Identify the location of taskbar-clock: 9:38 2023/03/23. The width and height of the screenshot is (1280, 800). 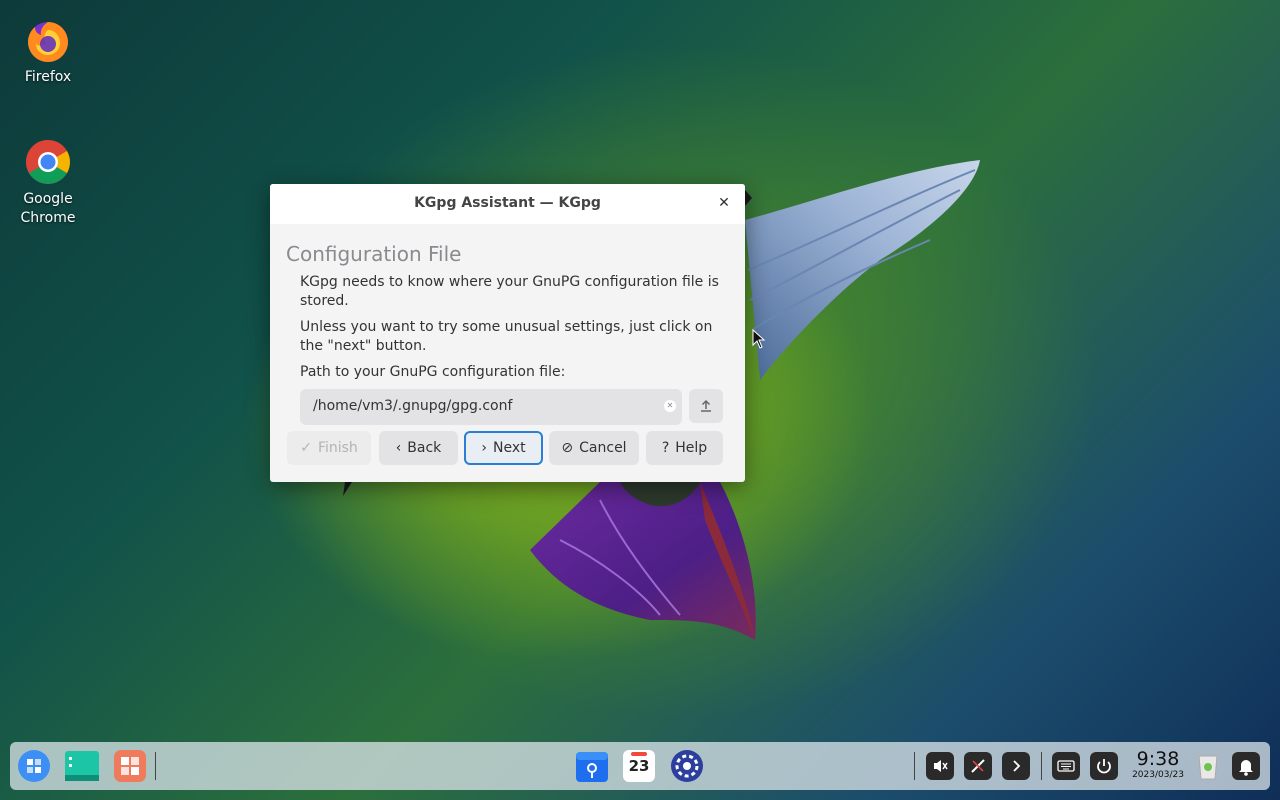
(1158, 764).